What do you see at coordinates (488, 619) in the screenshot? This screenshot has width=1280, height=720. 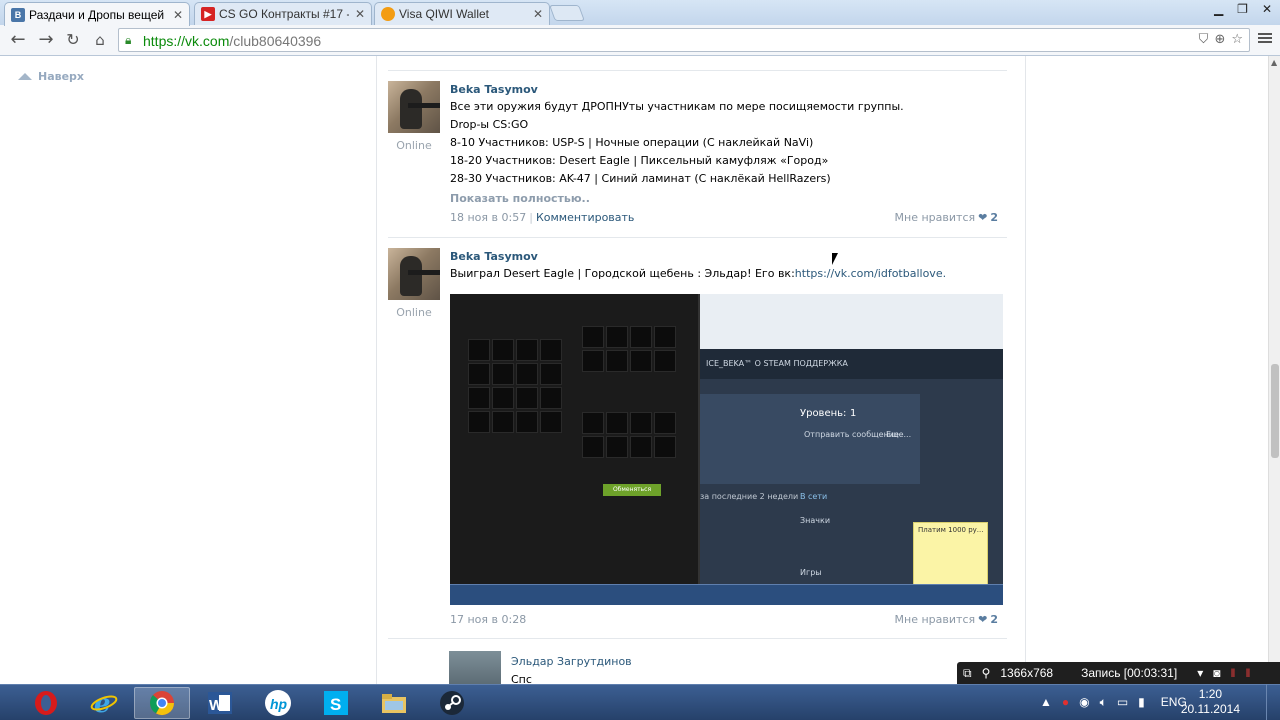 I see `post-date: 17 ноя в 0:28` at bounding box center [488, 619].